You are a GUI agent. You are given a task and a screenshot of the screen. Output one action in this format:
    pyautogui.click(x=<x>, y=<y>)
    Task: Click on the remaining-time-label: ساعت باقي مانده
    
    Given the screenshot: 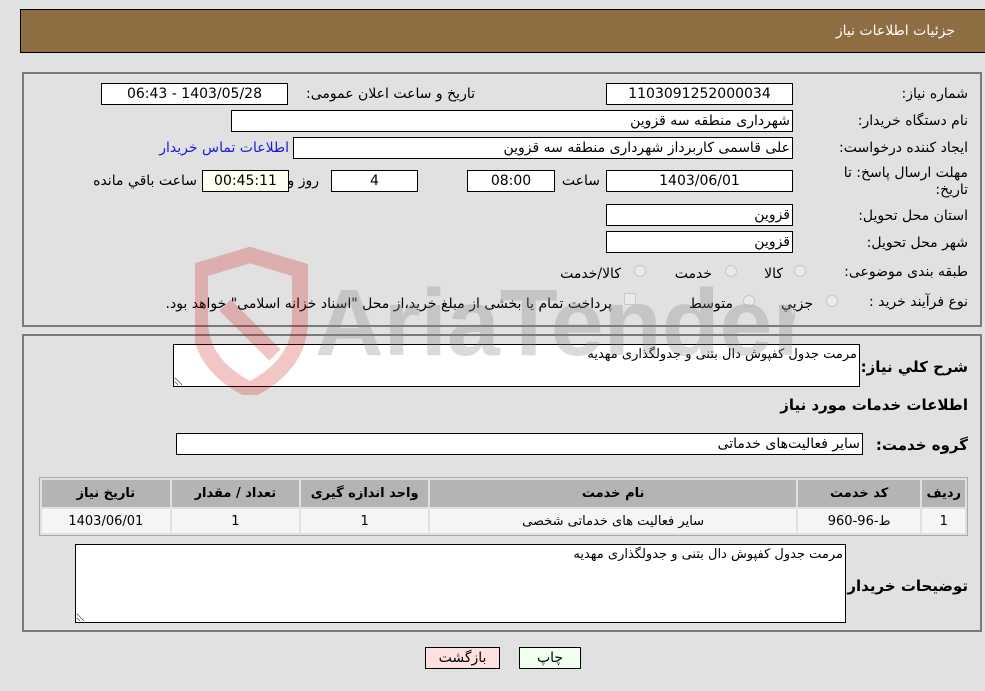 What is the action you would take?
    pyautogui.click(x=145, y=181)
    